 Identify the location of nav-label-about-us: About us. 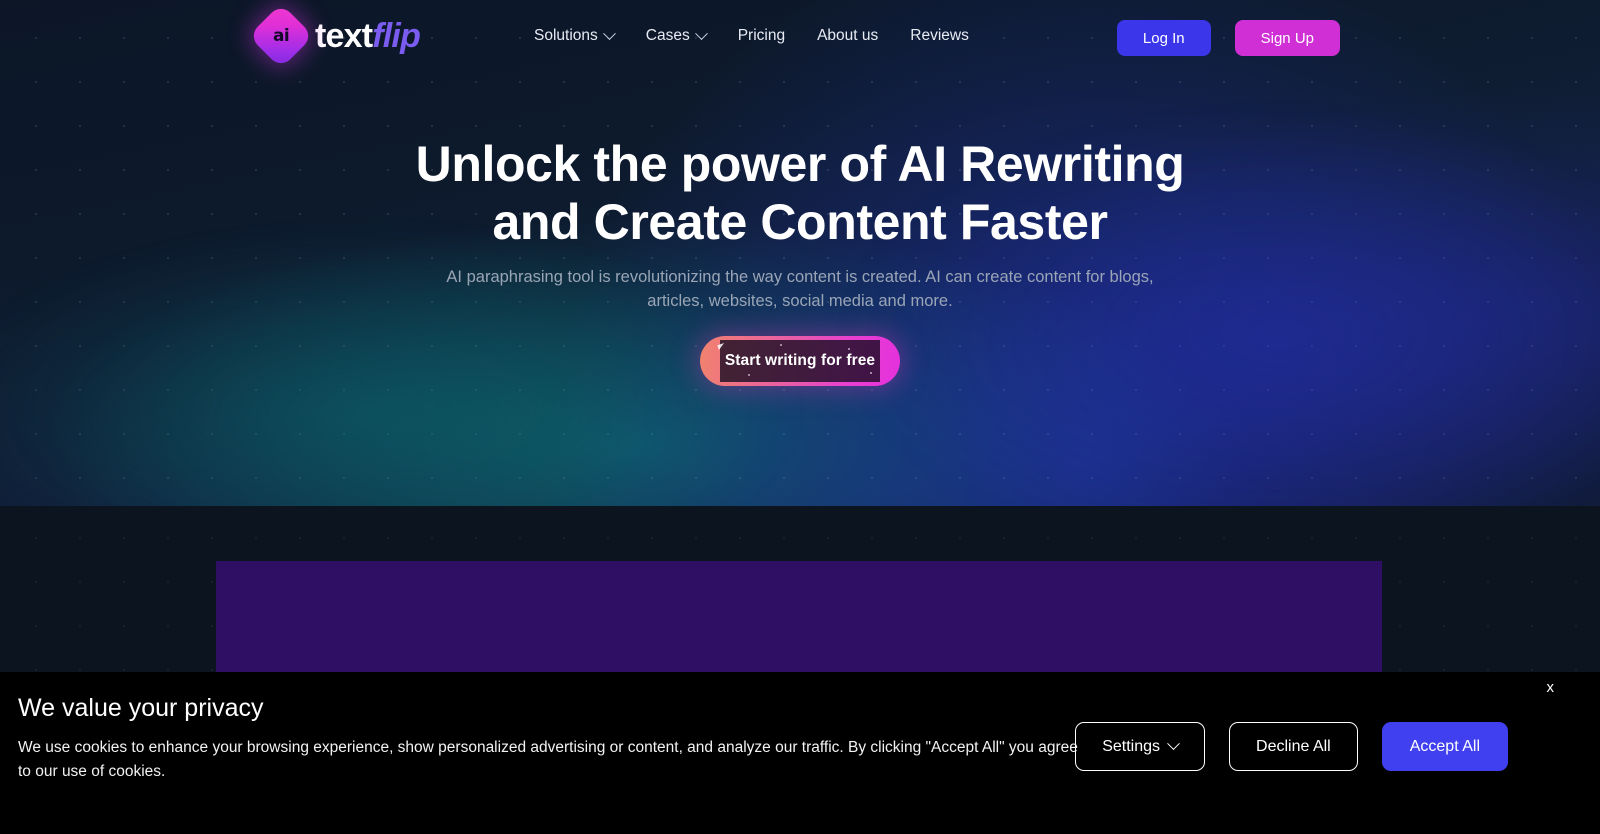
(848, 35).